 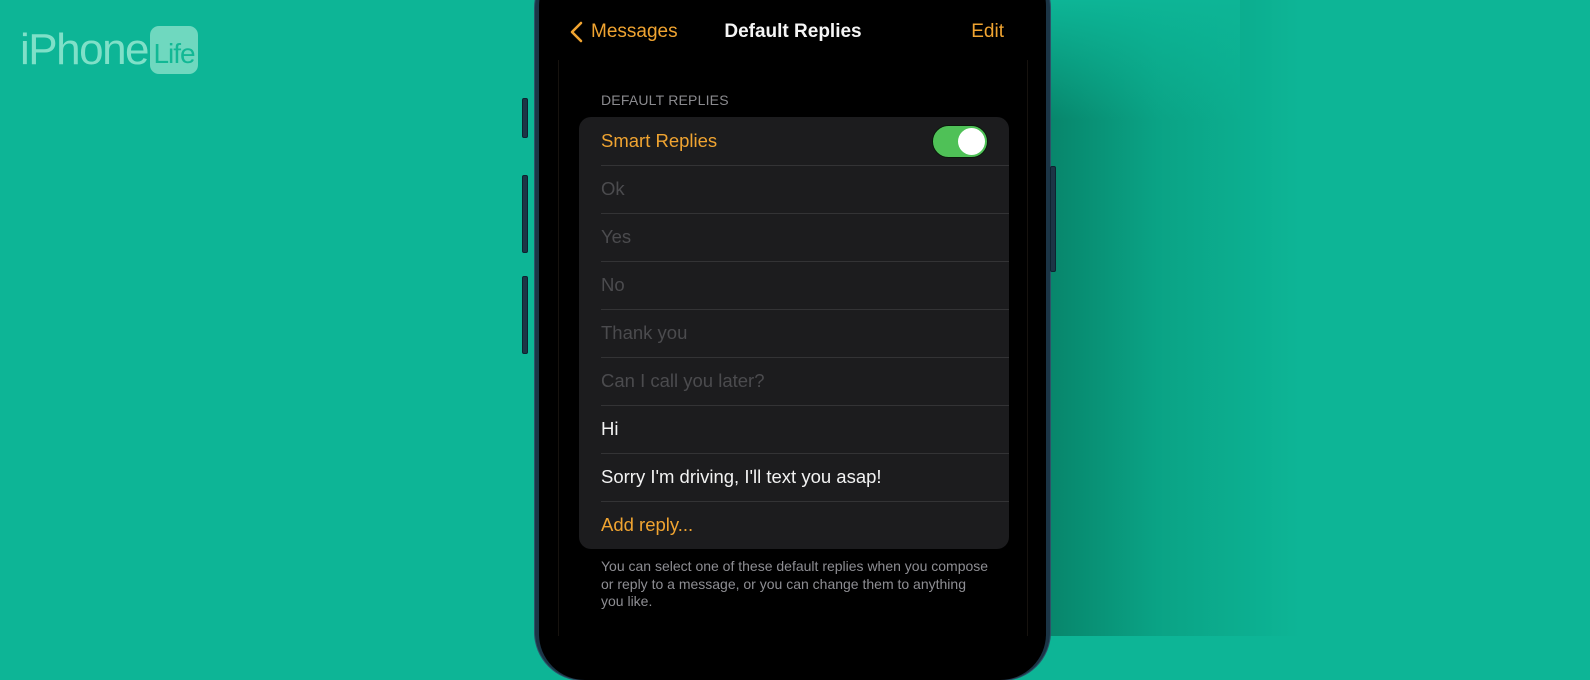 What do you see at coordinates (85, 49) in the screenshot?
I see `logo-text: iPhone` at bounding box center [85, 49].